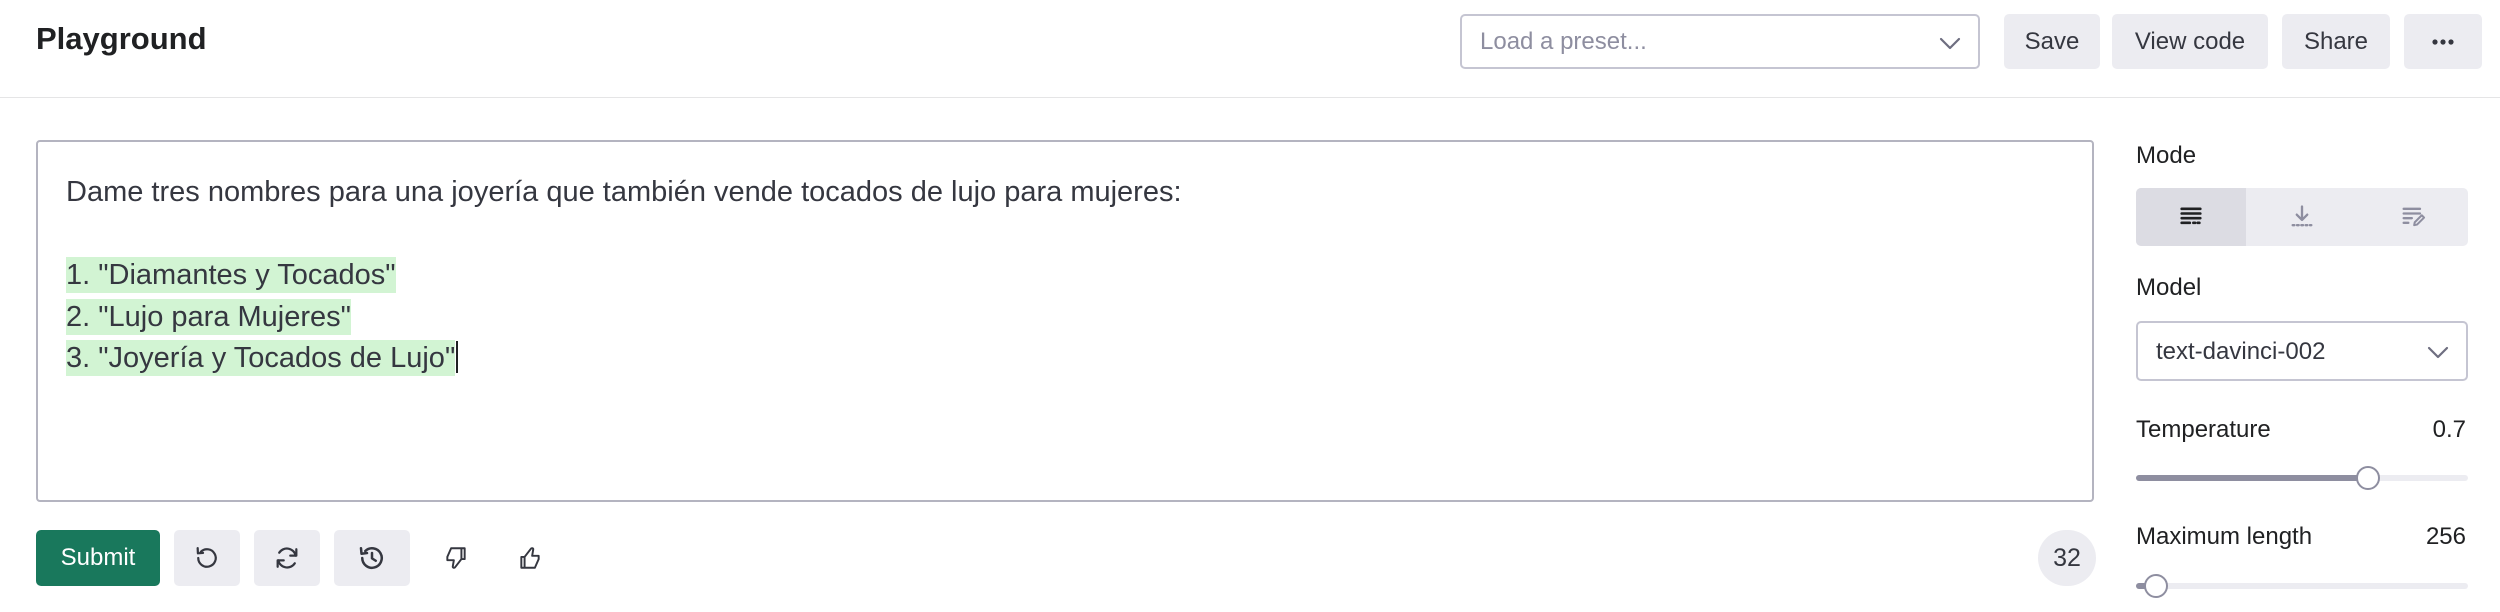 Image resolution: width=2500 pixels, height=612 pixels. Describe the element at coordinates (2336, 41) in the screenshot. I see `share-button: Share` at that location.